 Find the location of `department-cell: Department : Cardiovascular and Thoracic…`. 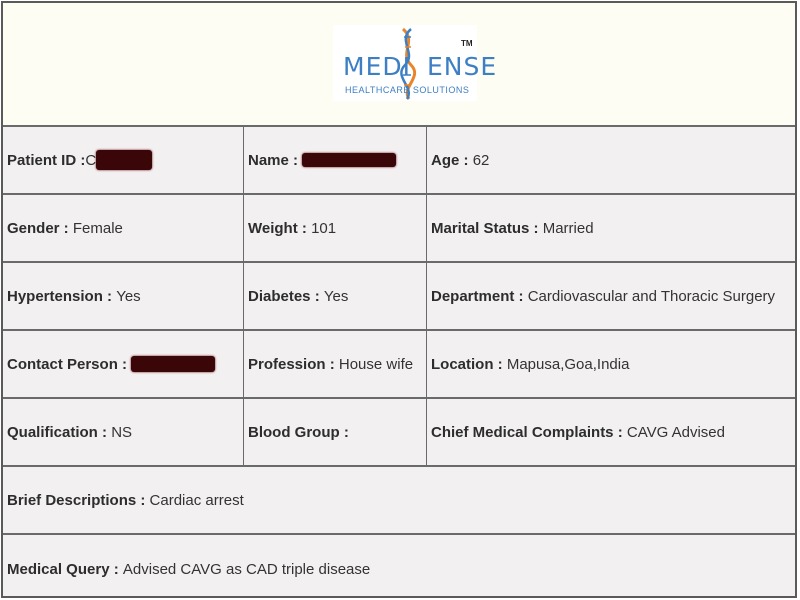

department-cell: Department : Cardiovascular and Thoracic… is located at coordinates (611, 297).